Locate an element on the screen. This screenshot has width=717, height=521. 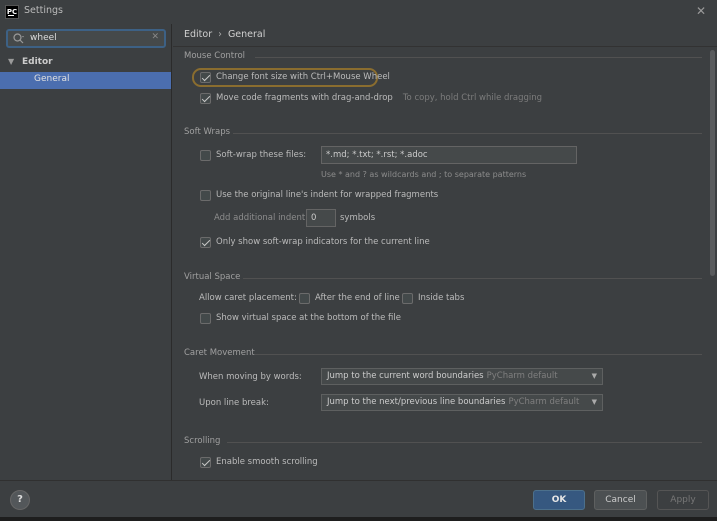
tree-item-general: General is located at coordinates (85, 80).